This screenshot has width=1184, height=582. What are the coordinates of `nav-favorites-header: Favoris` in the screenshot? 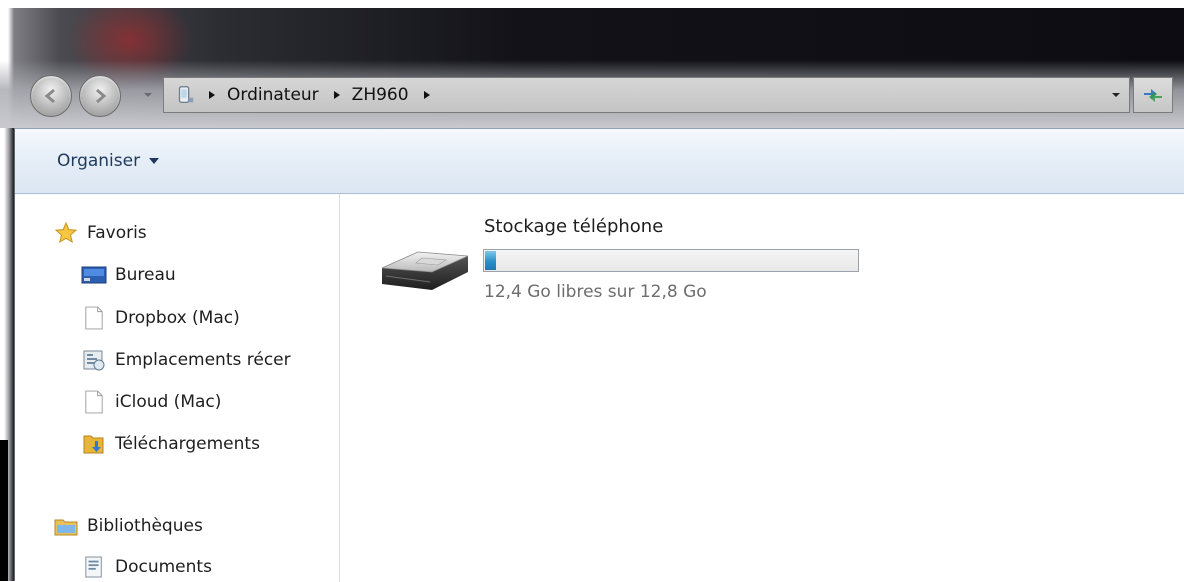 It's located at (100, 233).